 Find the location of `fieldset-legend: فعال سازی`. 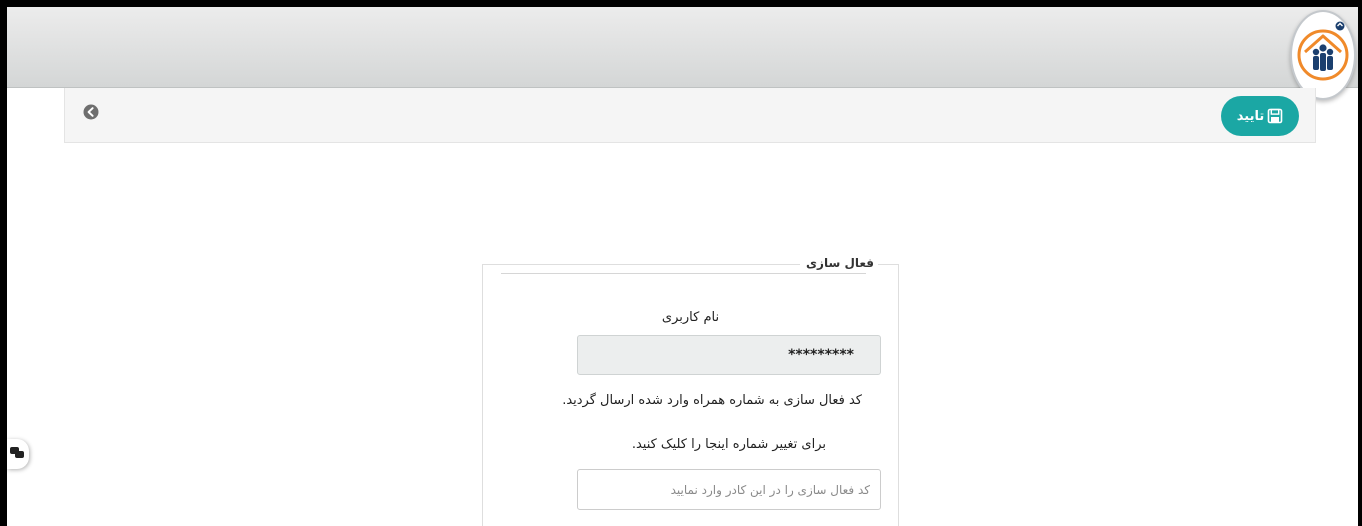

fieldset-legend: فعال سازی is located at coordinates (839, 263).